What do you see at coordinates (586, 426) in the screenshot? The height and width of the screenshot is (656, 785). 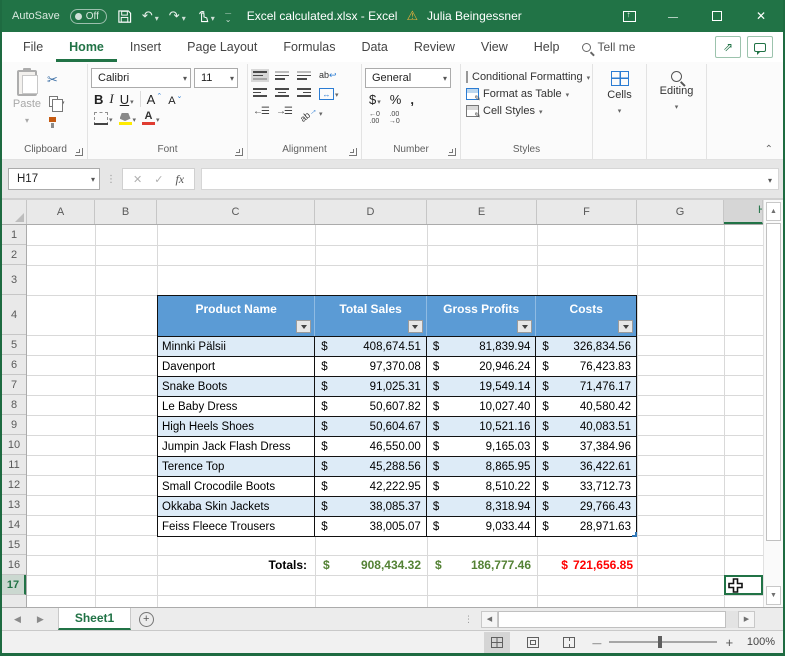 I see `costs-cell: $40,083.51` at bounding box center [586, 426].